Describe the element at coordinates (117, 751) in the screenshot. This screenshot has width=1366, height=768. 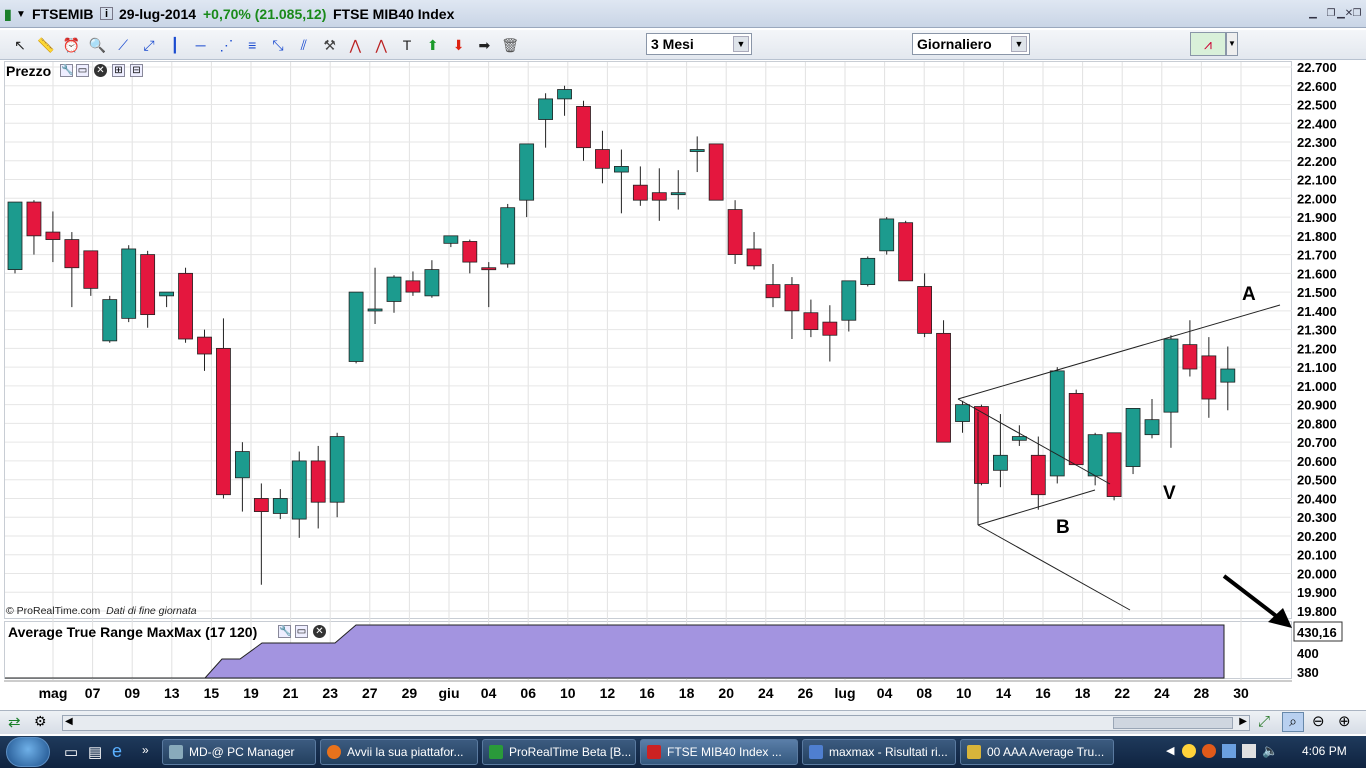
I see `ie-icon: e` at that location.